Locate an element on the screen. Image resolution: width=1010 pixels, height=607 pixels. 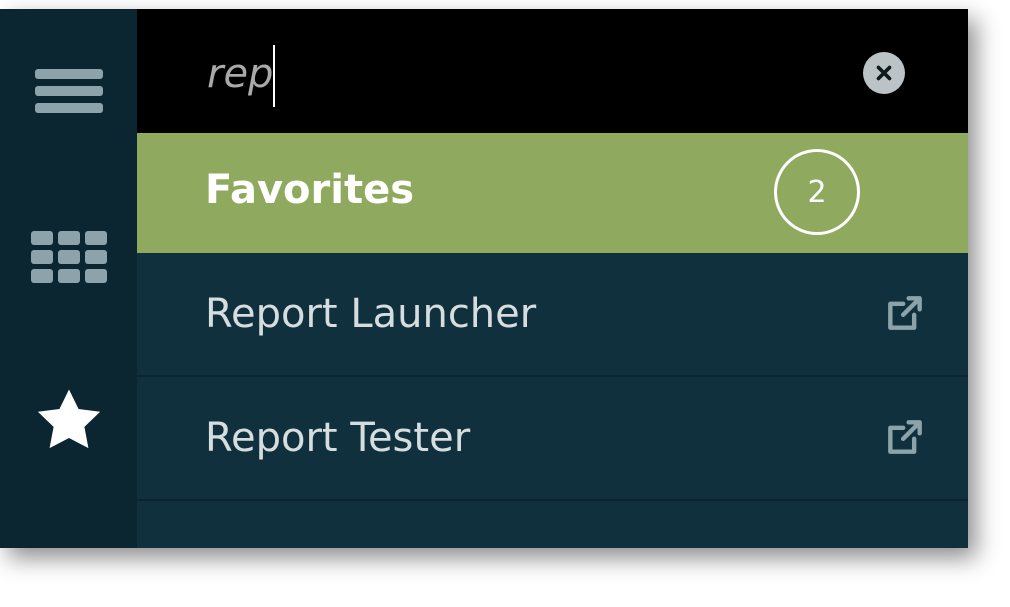
apps-grid-icon is located at coordinates (68, 257).